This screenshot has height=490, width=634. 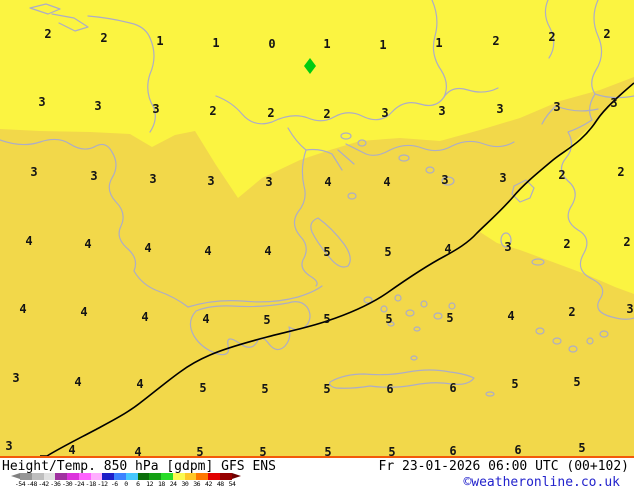 What do you see at coordinates (79, 484) in the screenshot?
I see `scale-tick-label: -24` at bounding box center [79, 484].